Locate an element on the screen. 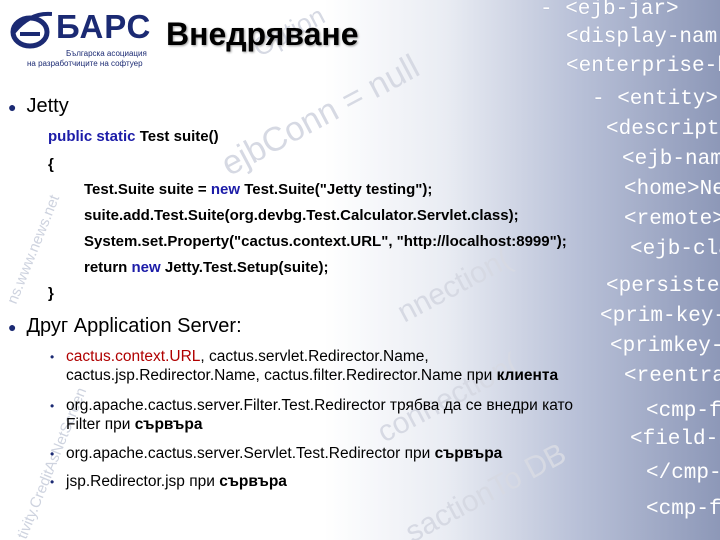  sub-text: jsp.Redirector.jsp is located at coordinates (125, 481).